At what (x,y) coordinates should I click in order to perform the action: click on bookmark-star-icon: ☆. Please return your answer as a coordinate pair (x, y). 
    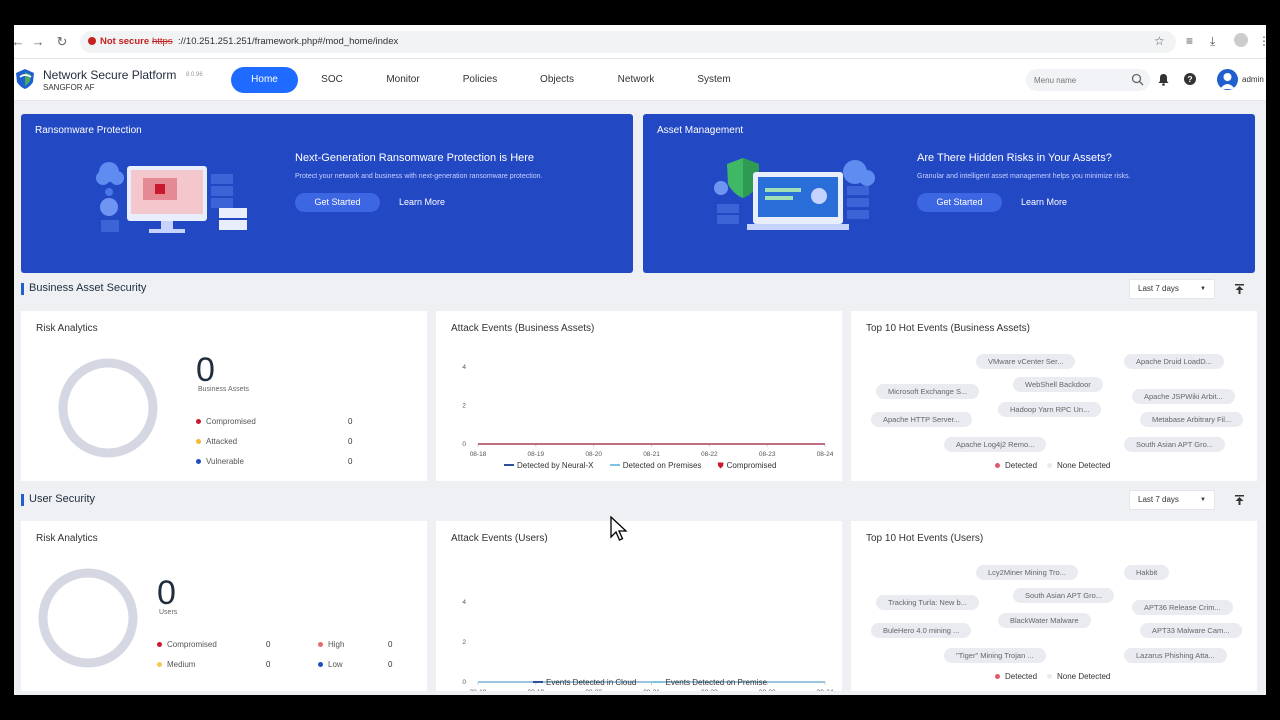
    Looking at the image, I should click on (1159, 41).